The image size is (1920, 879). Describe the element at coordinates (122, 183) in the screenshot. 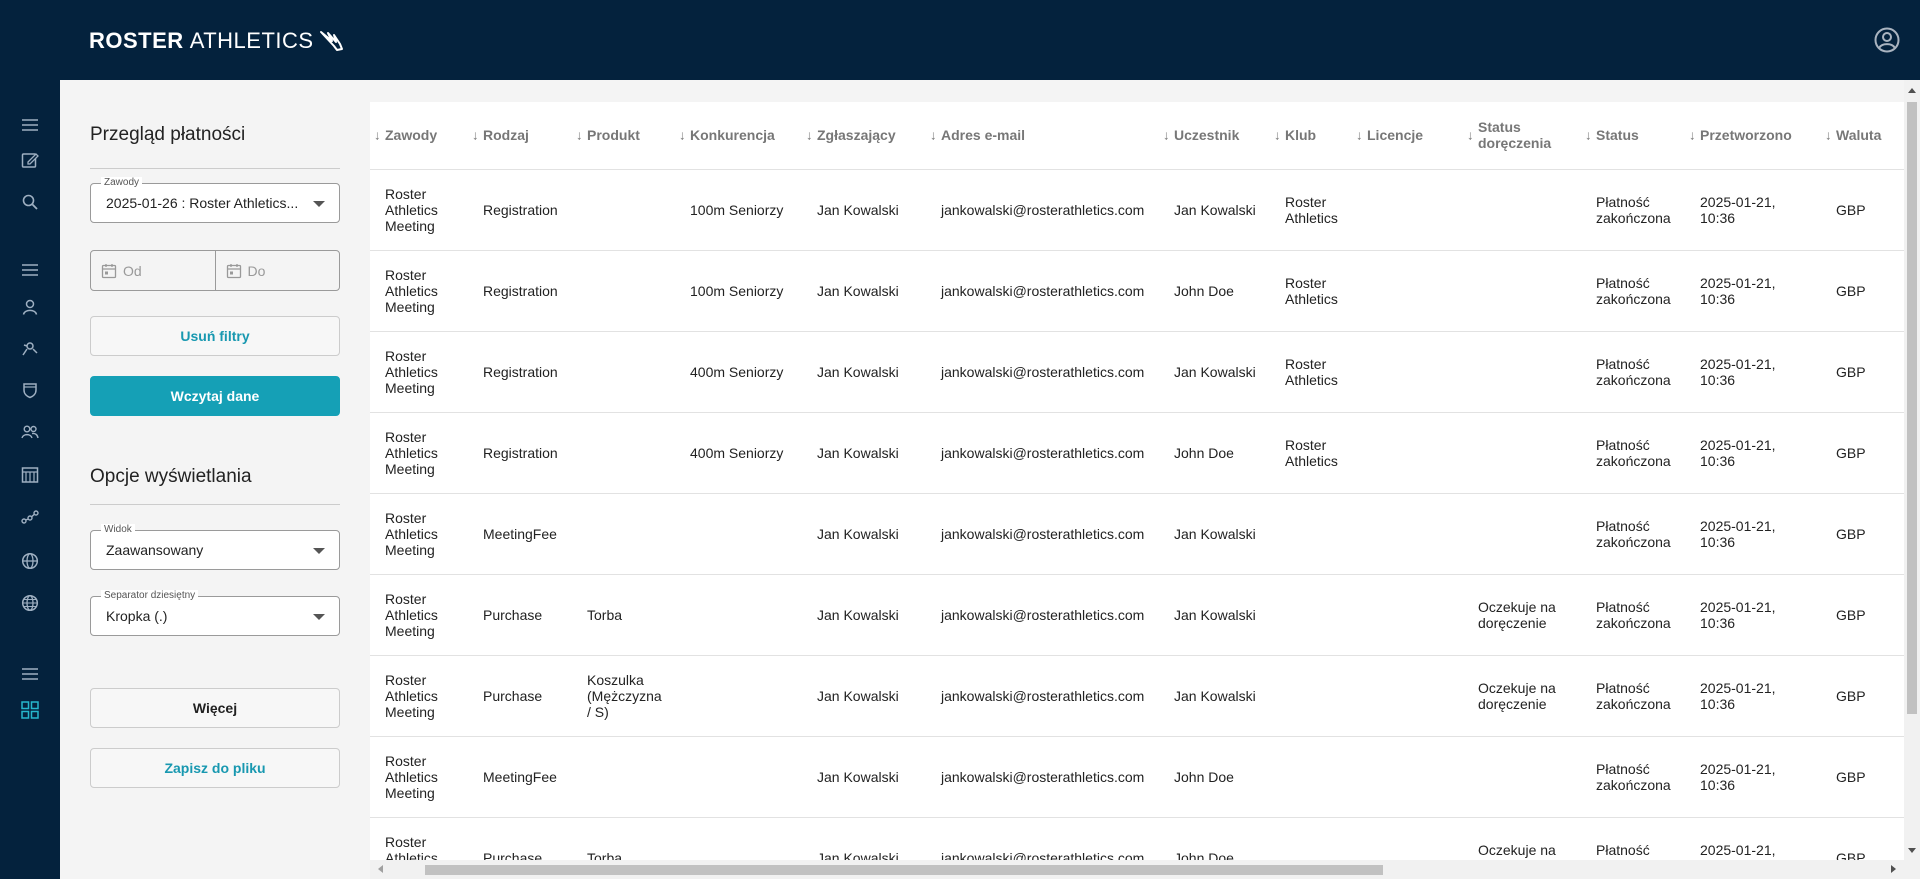

I see `competition-label: Zawody` at that location.